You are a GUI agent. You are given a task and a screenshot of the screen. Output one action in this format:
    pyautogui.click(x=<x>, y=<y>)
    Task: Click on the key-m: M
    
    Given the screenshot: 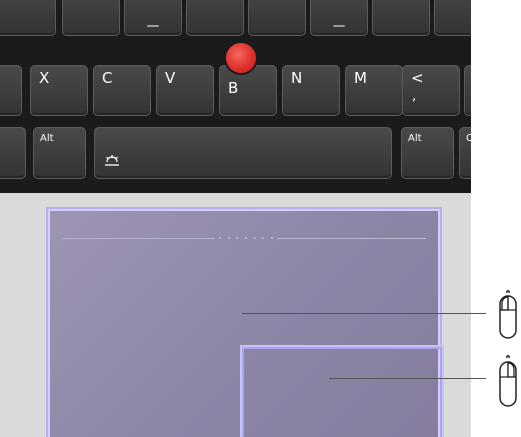 What is the action you would take?
    pyautogui.click(x=374, y=90)
    